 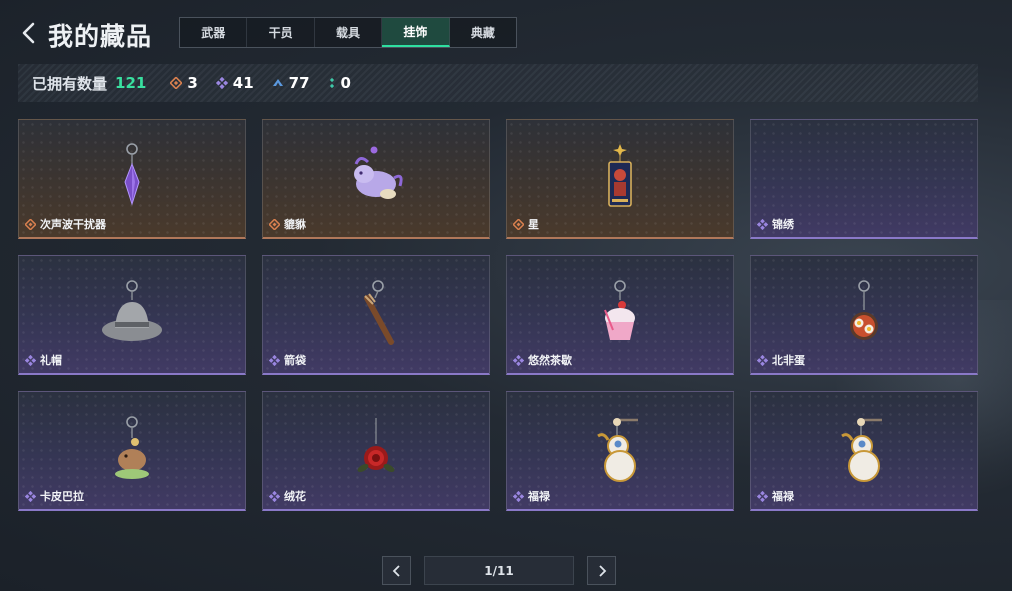 What do you see at coordinates (214, 32) in the screenshot?
I see `tab-weapons: 武器` at bounding box center [214, 32].